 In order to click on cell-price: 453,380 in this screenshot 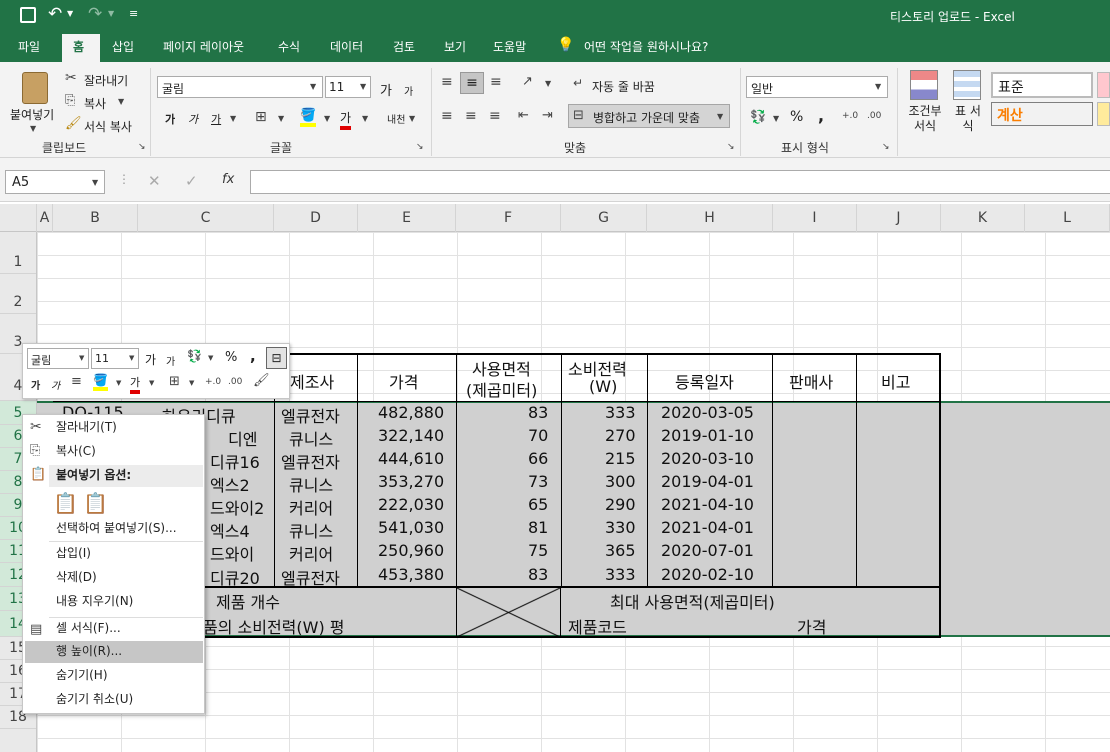, I will do `click(411, 574)`.